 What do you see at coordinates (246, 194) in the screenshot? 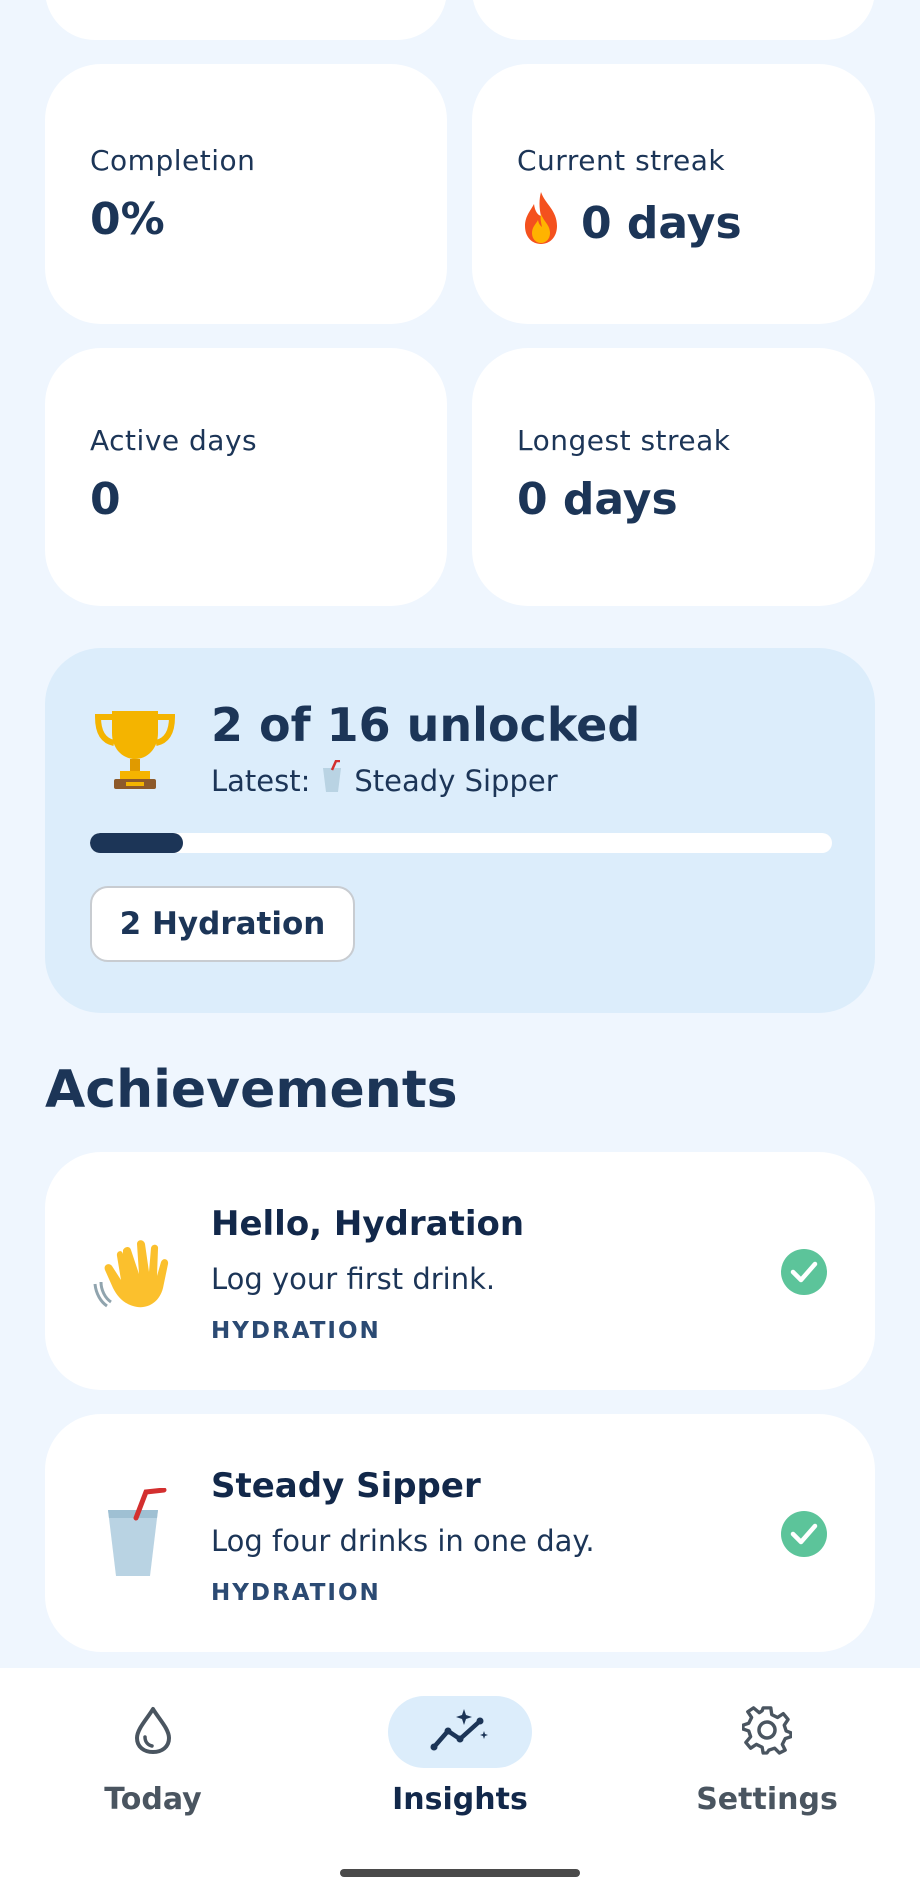
I see `stat-card-completion: Completion 0%` at bounding box center [246, 194].